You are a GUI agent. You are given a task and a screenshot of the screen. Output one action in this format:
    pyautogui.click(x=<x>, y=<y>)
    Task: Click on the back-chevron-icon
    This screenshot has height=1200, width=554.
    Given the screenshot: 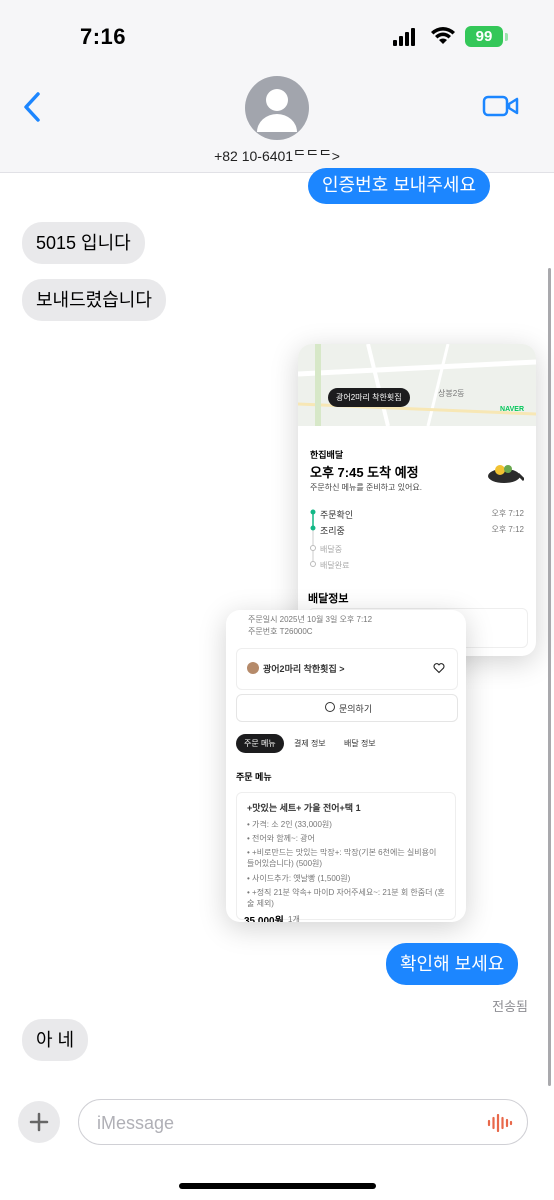 What is the action you would take?
    pyautogui.click(x=32, y=107)
    